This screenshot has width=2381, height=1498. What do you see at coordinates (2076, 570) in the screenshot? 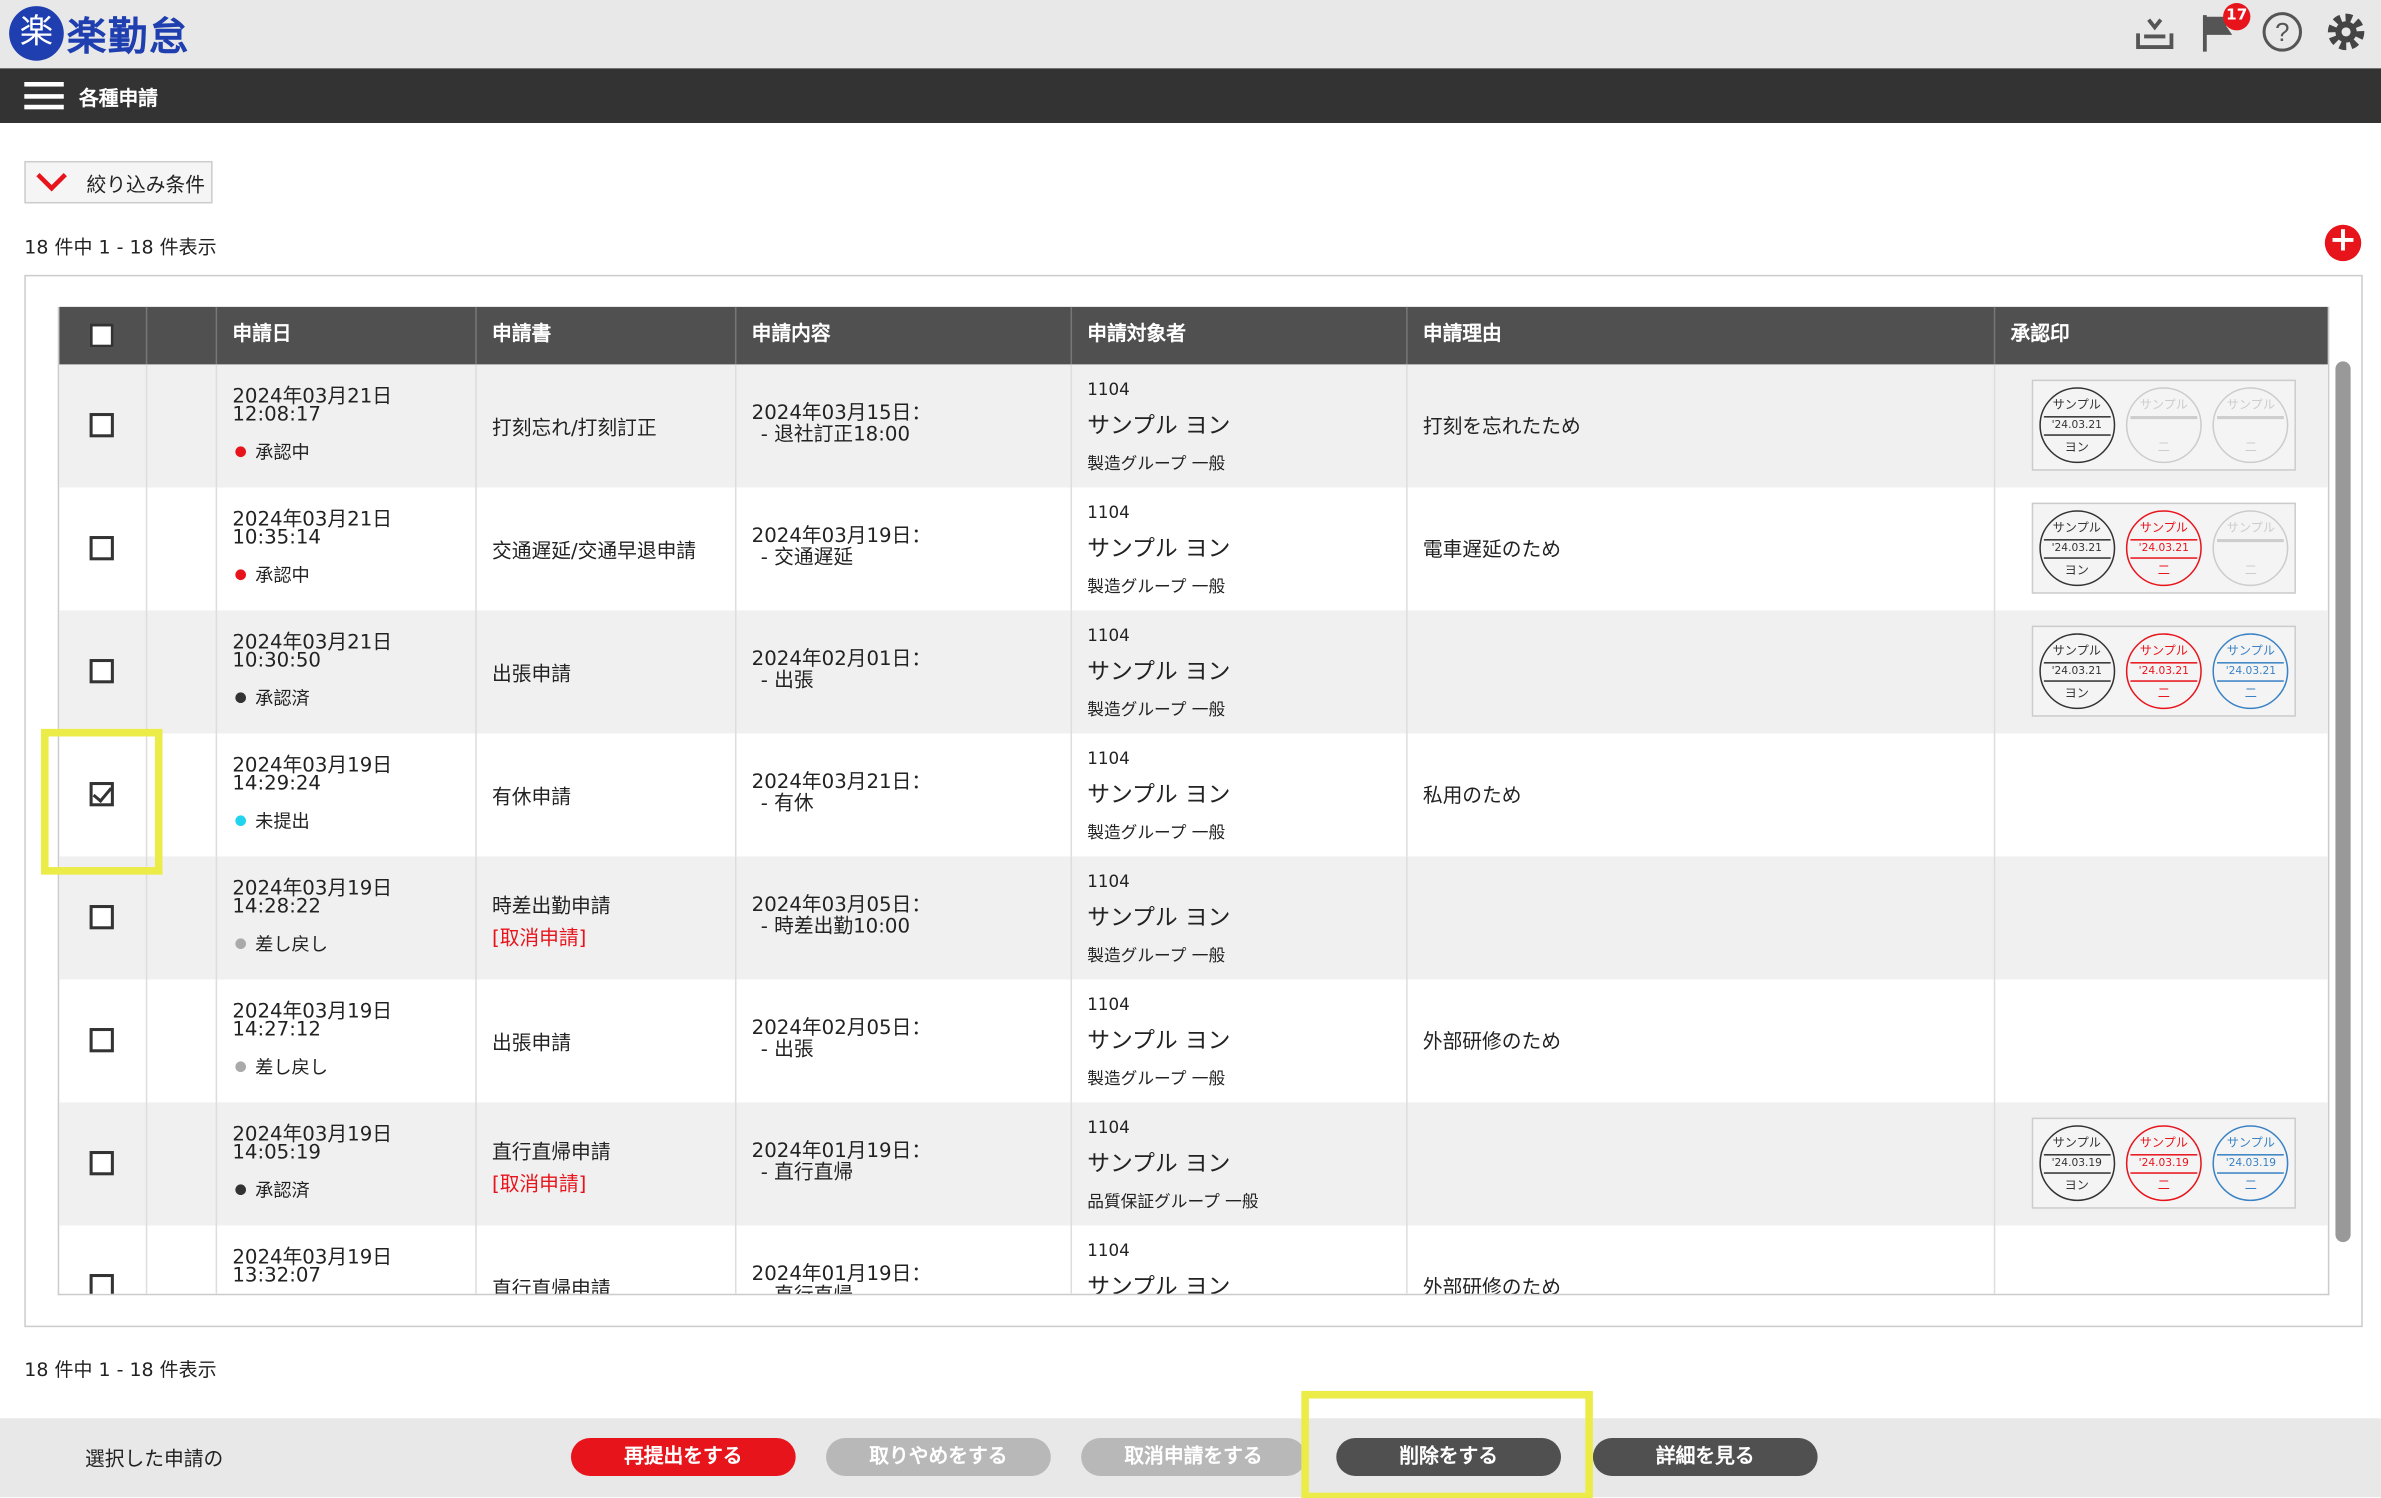
I see `stamp-bottom: ヨン` at bounding box center [2076, 570].